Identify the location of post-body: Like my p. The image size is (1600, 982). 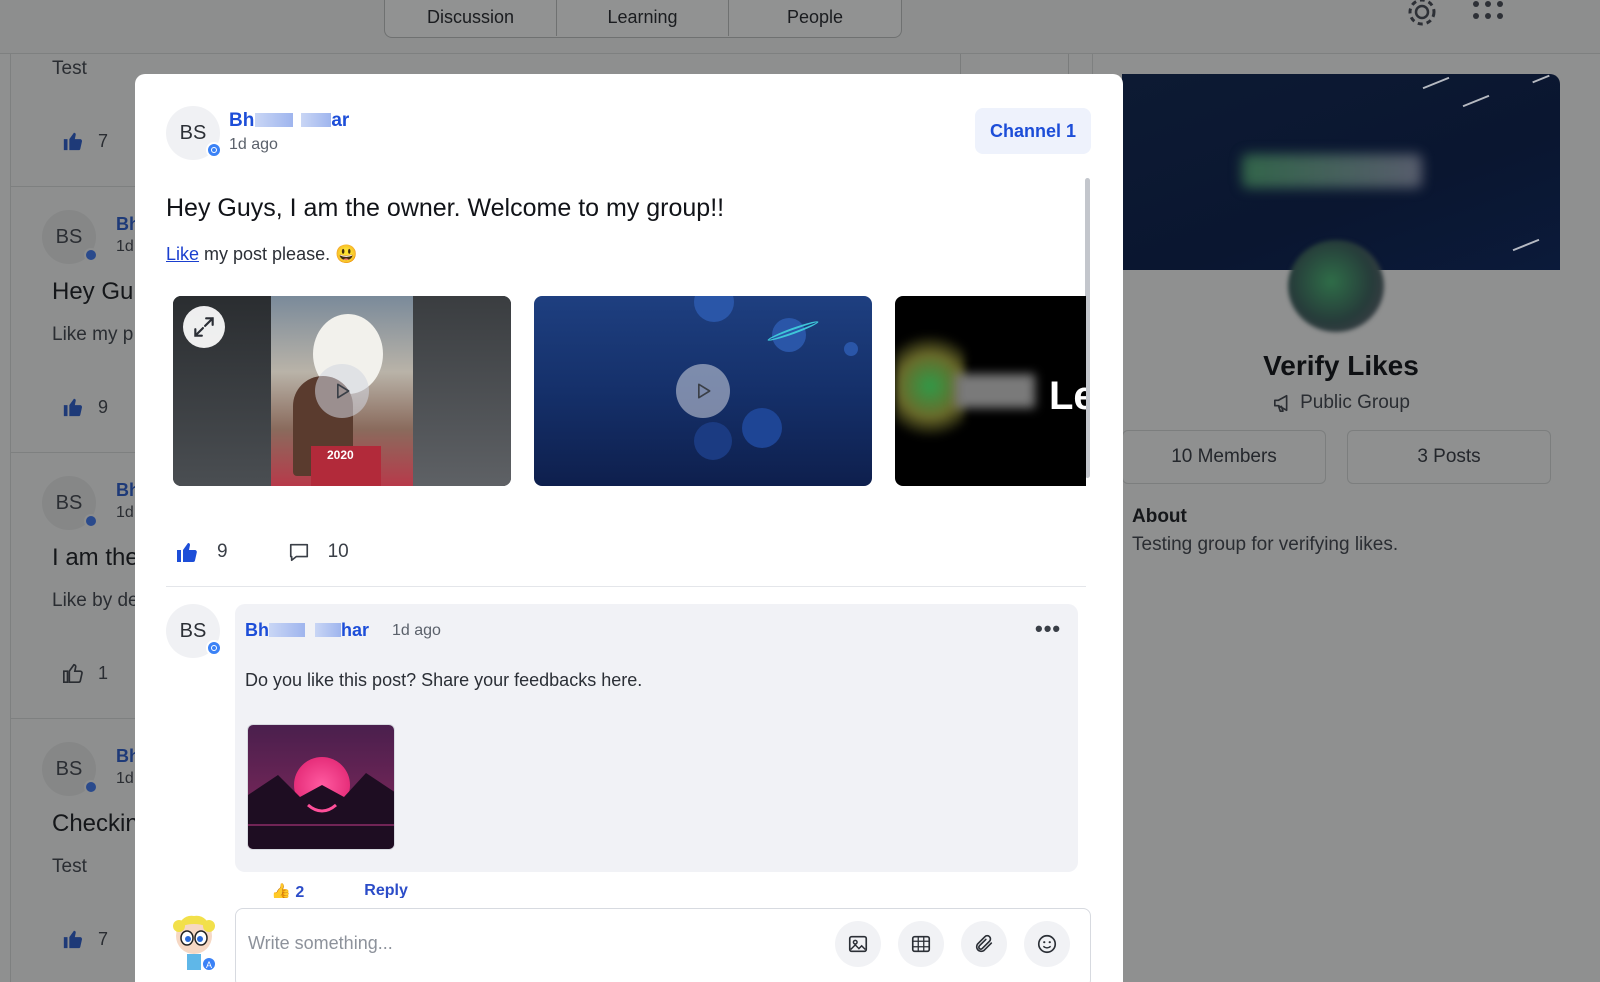
(93, 334).